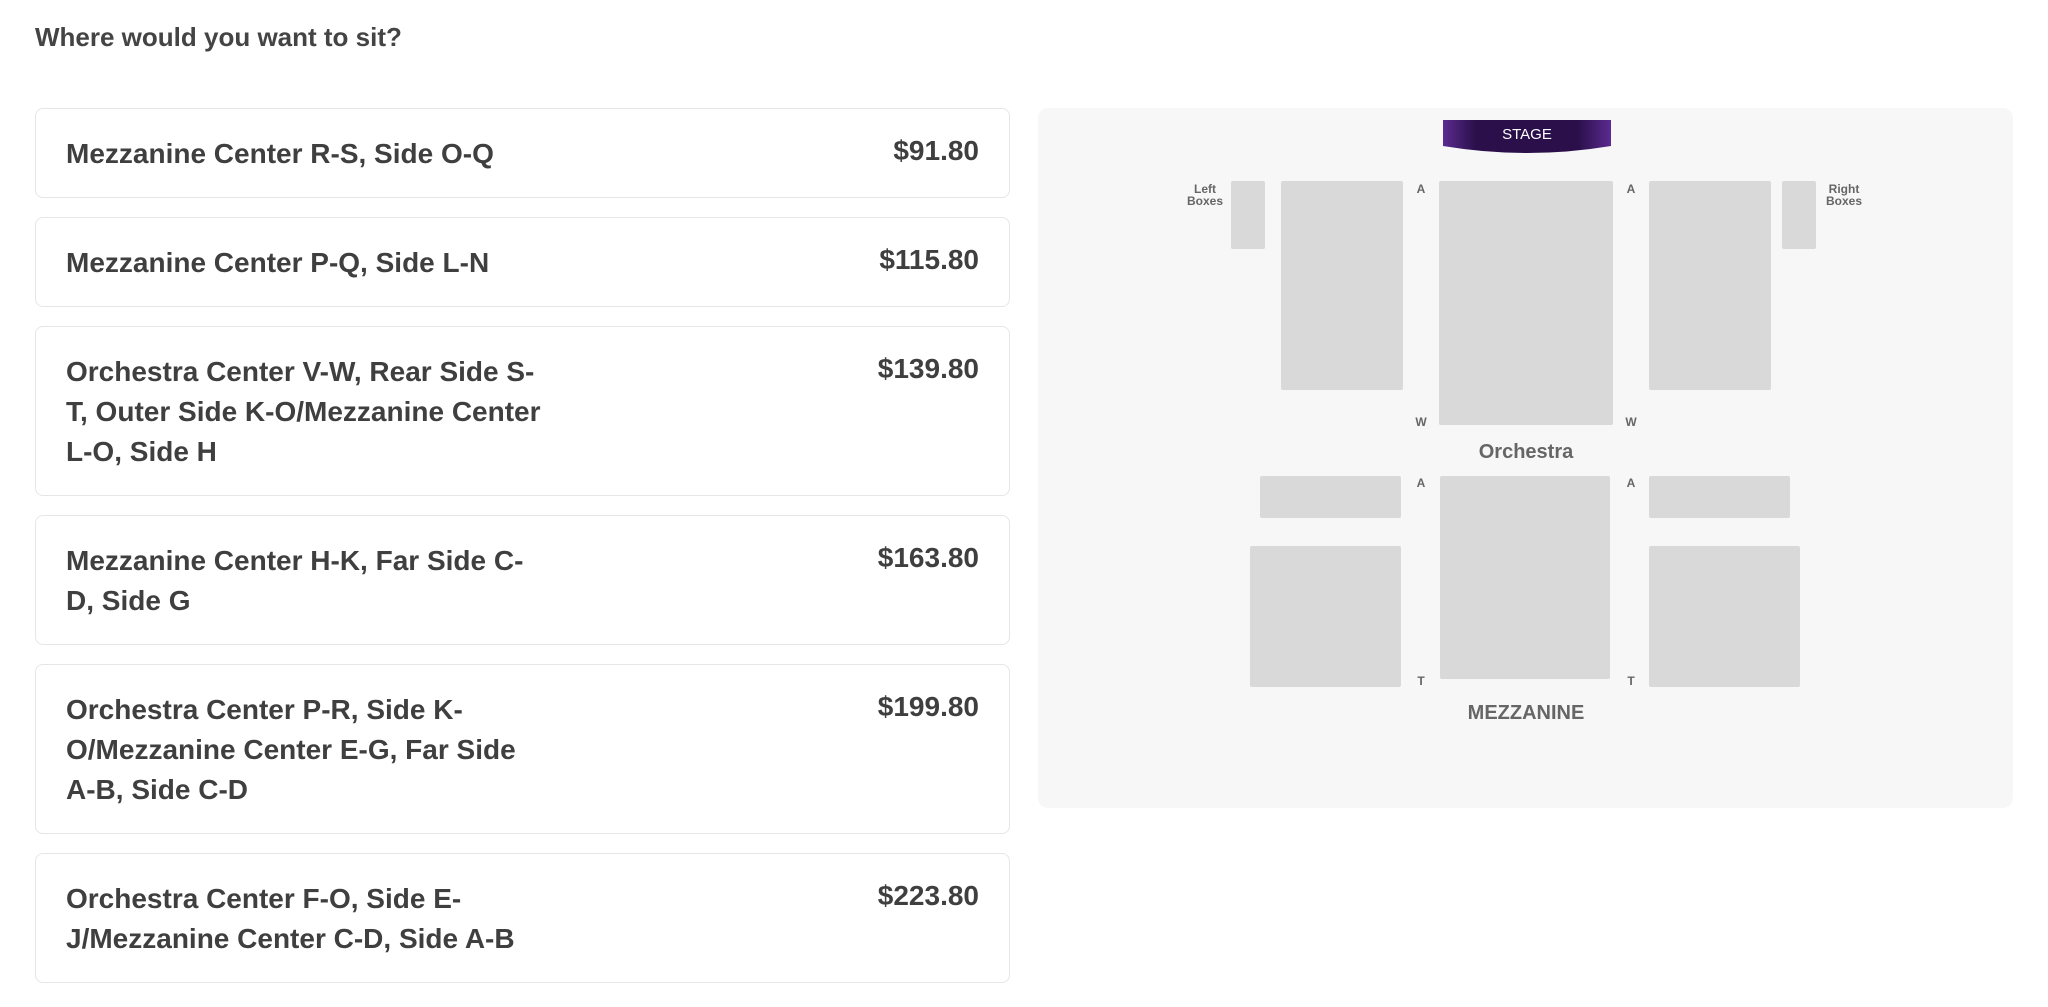 The width and height of the screenshot is (2048, 1007). What do you see at coordinates (280, 153) in the screenshot?
I see `option-label: Mezzanine Center R-S, Side O-Q` at bounding box center [280, 153].